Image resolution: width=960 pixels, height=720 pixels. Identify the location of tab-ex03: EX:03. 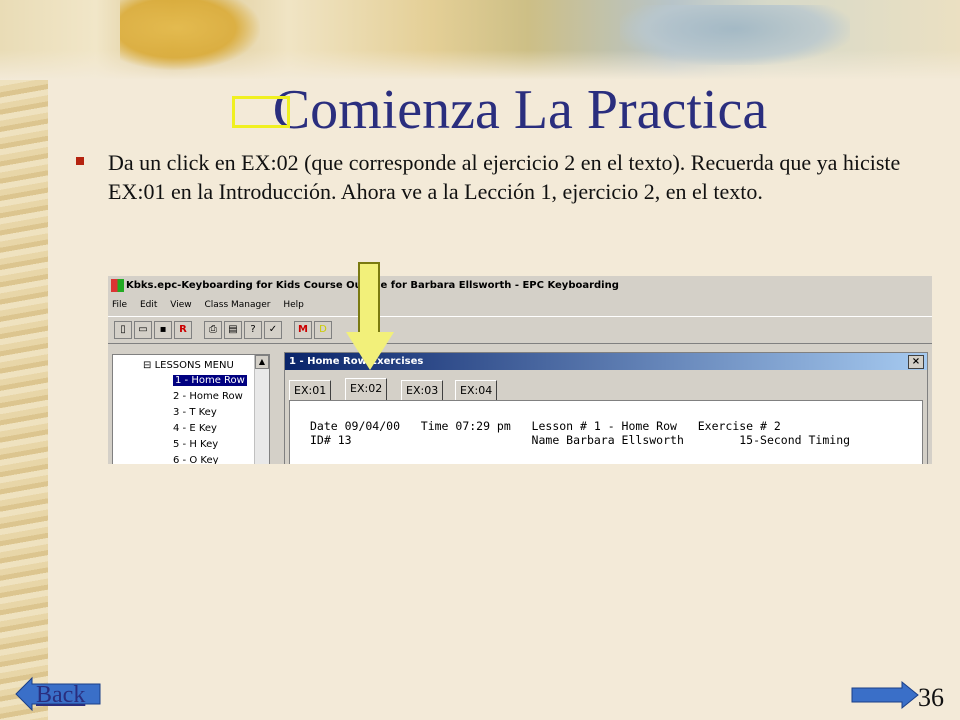
(422, 390).